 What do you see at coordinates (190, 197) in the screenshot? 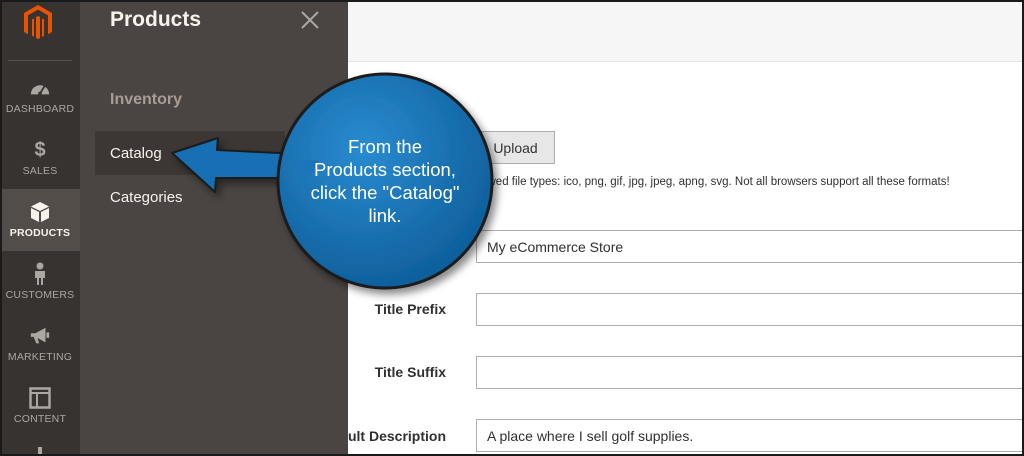
I see `categories-link: Categories` at bounding box center [190, 197].